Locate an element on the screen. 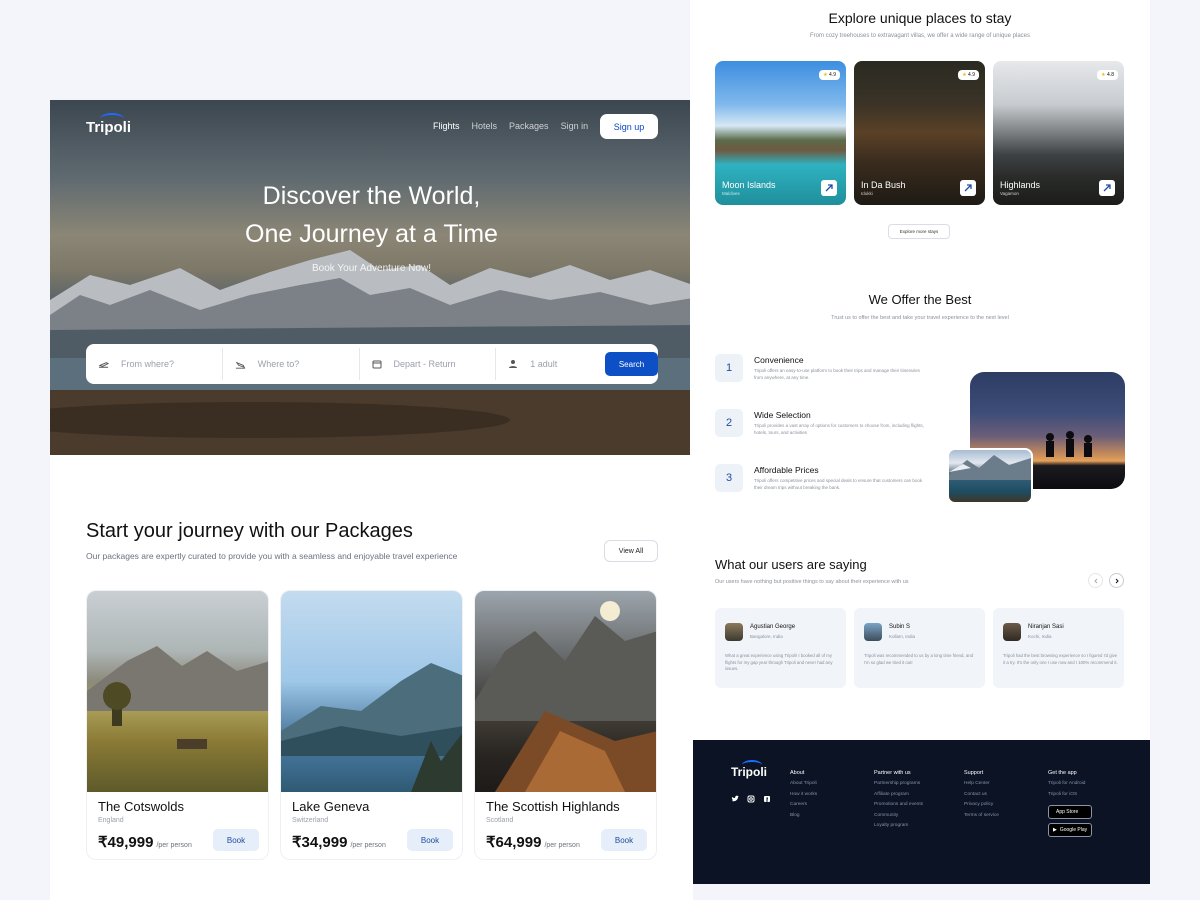 This screenshot has width=1200, height=900. reviewer-name: Niranjan Sasi is located at coordinates (1046, 627).